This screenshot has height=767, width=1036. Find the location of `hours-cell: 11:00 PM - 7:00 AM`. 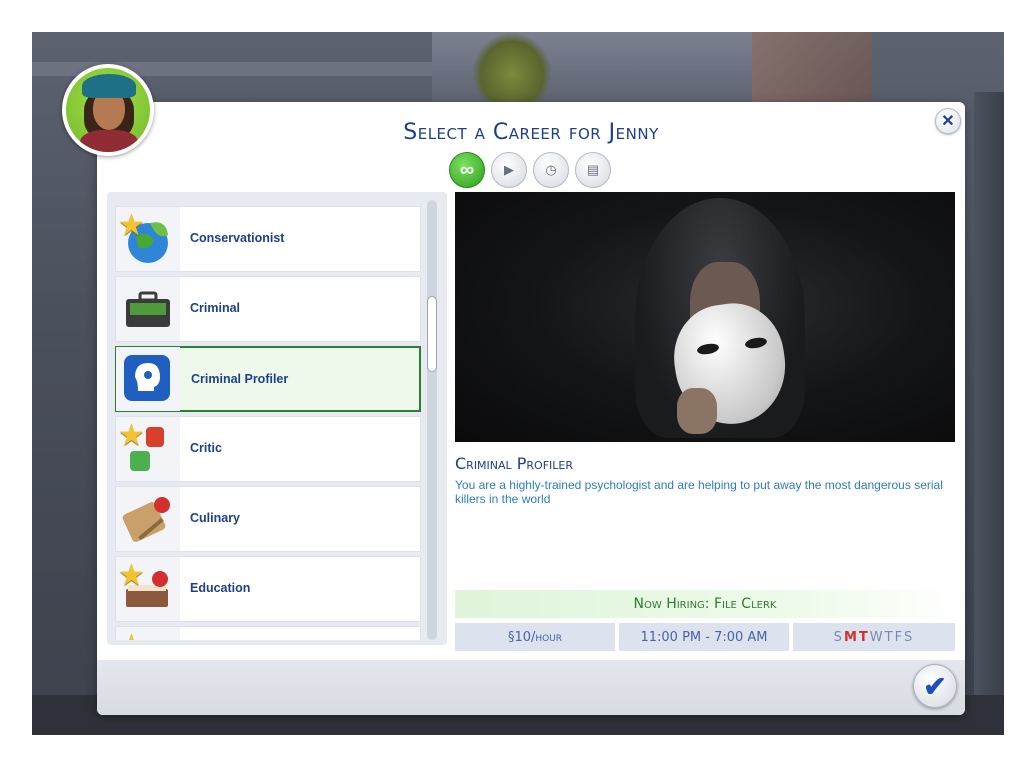

hours-cell: 11:00 PM - 7:00 AM is located at coordinates (704, 637).